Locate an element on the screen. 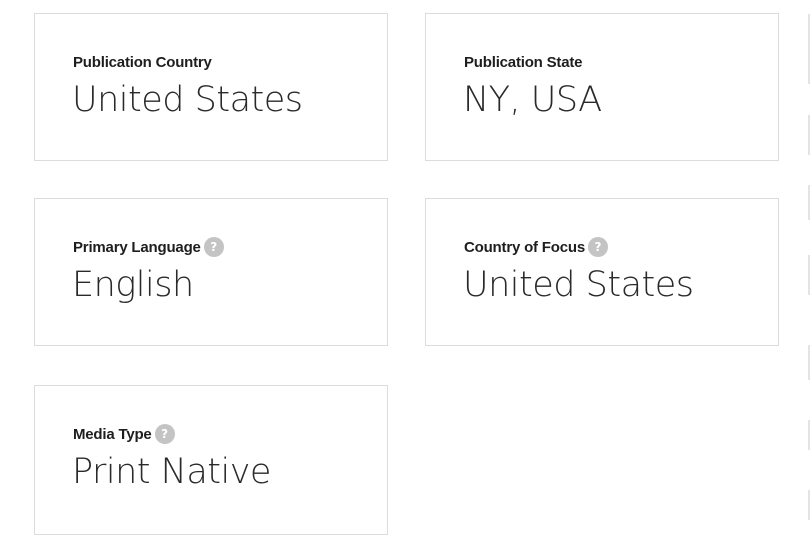  publication-state-card: Publication State NY, USA is located at coordinates (602, 87).